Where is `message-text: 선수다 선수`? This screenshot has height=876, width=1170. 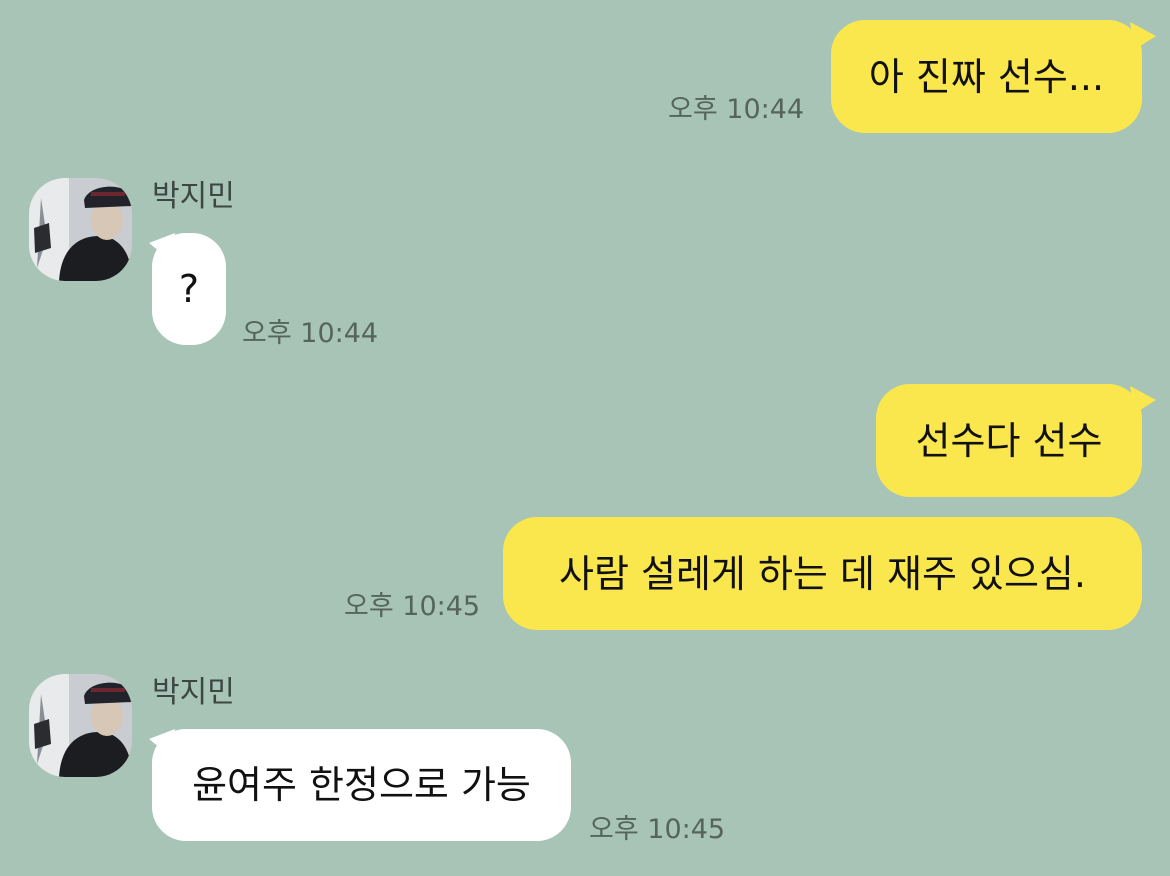 message-text: 선수다 선수 is located at coordinates (1009, 440).